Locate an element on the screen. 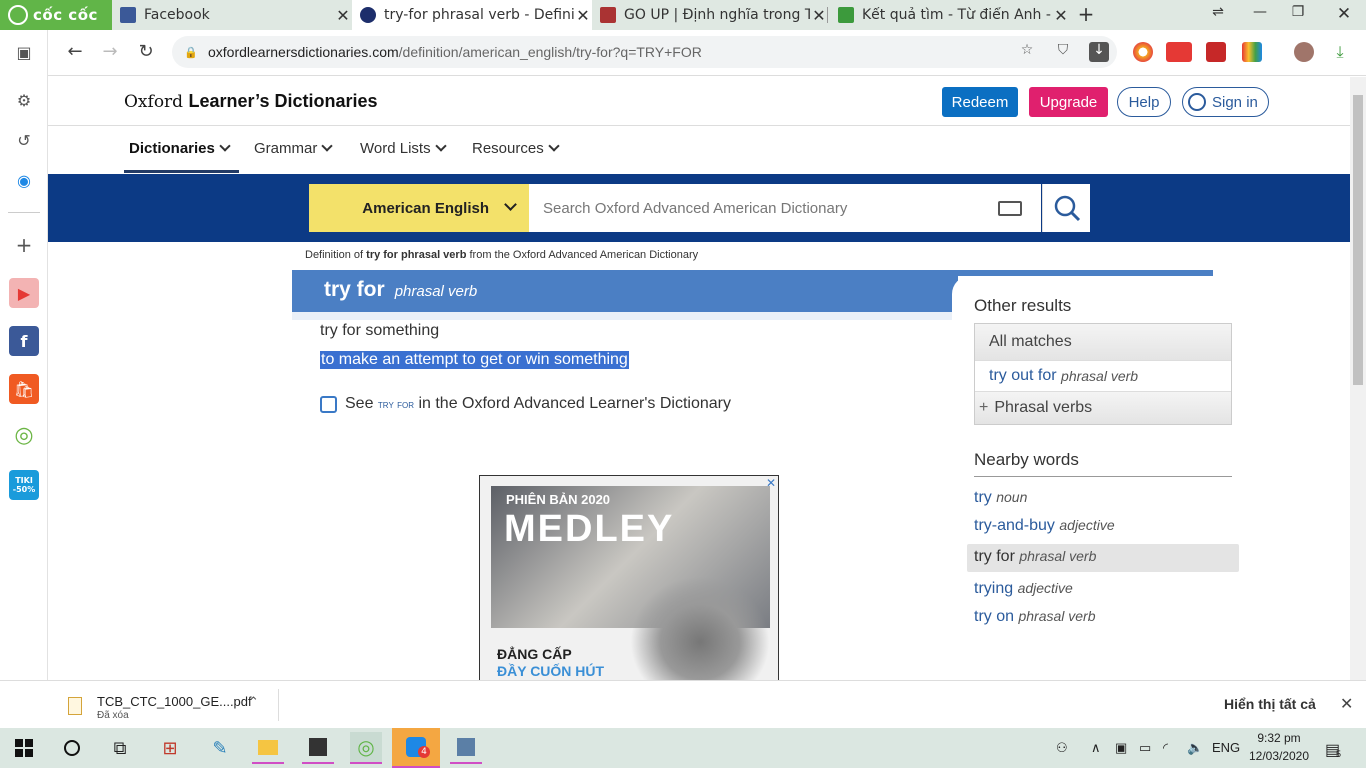 The height and width of the screenshot is (768, 1366). wifi-icon: ◜ is located at coordinates (1165, 748).